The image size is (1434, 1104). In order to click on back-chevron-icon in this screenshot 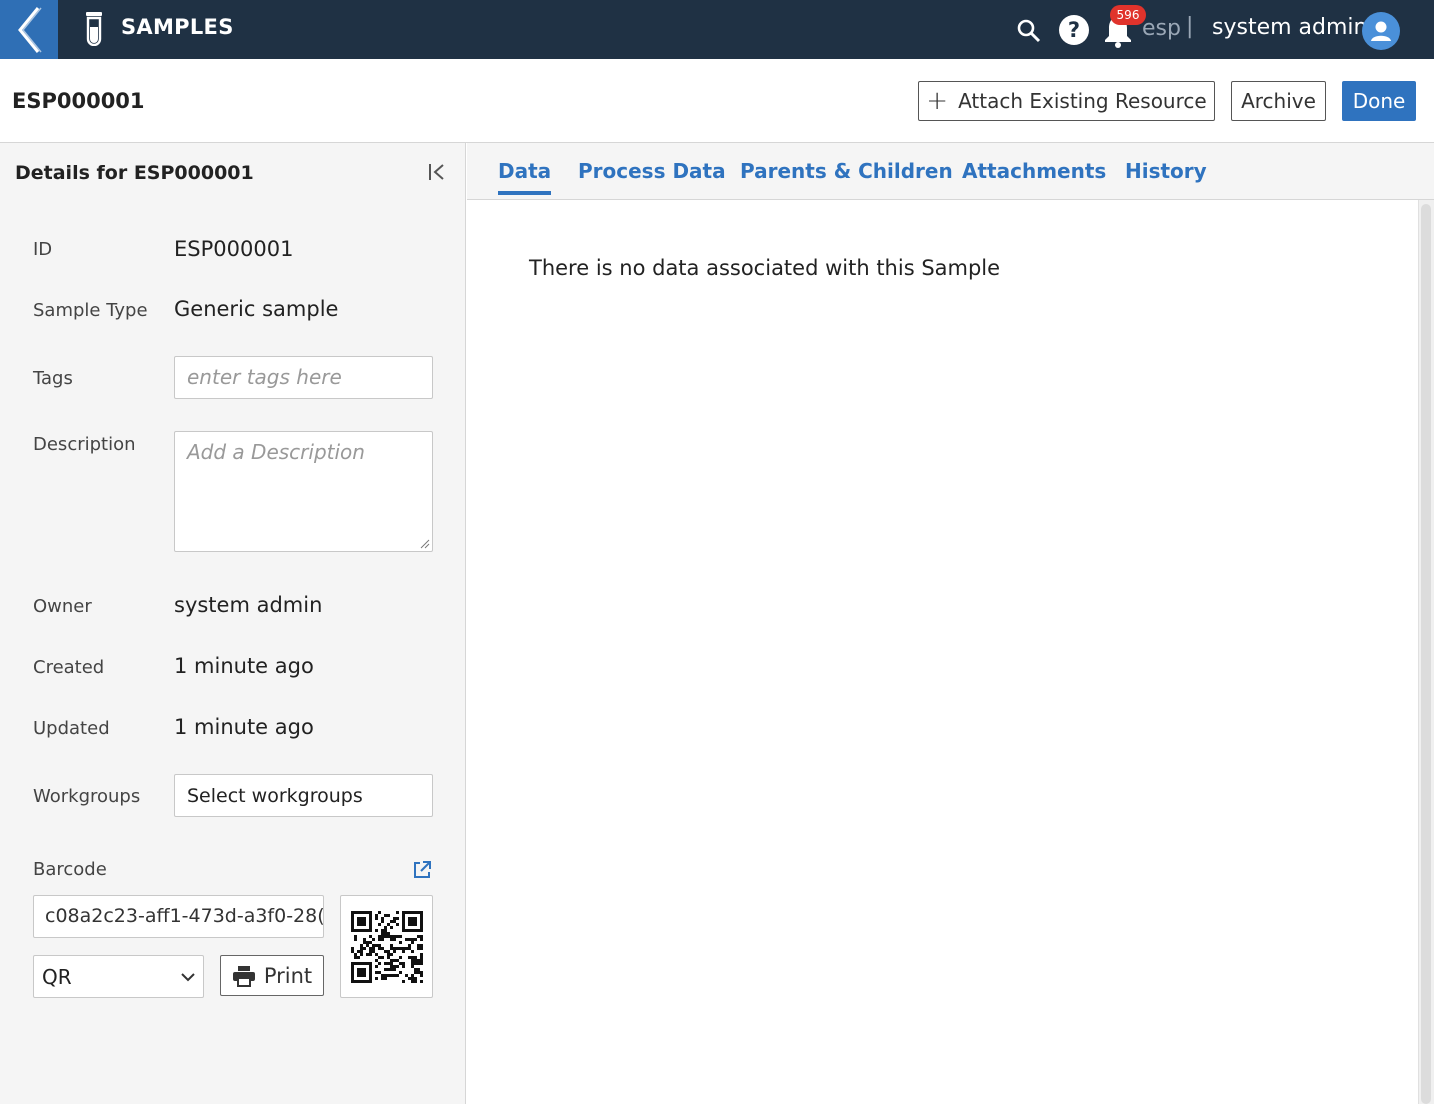, I will do `click(30, 29)`.